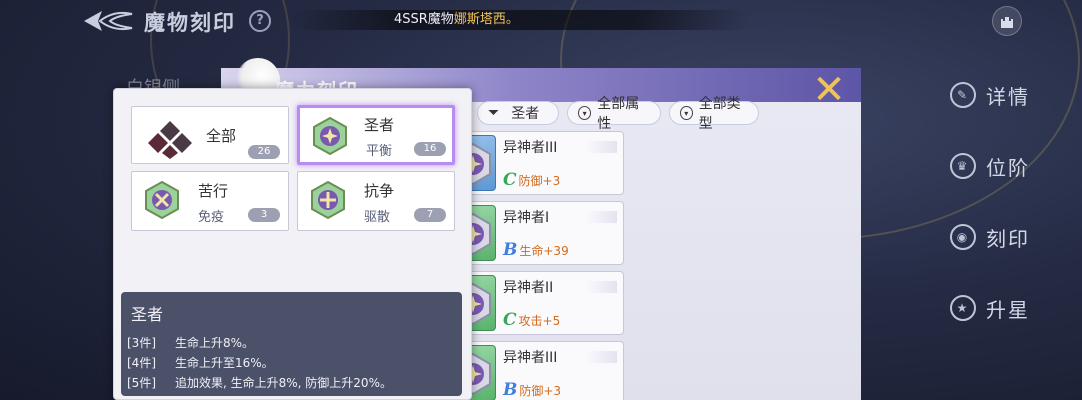  Describe the element at coordinates (430, 215) in the screenshot. I see `set-count: 7` at that location.